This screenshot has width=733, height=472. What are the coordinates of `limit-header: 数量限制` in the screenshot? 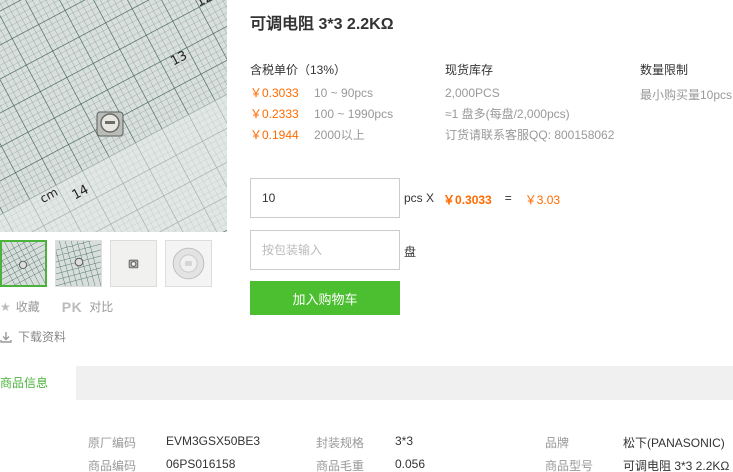 It's located at (664, 70).